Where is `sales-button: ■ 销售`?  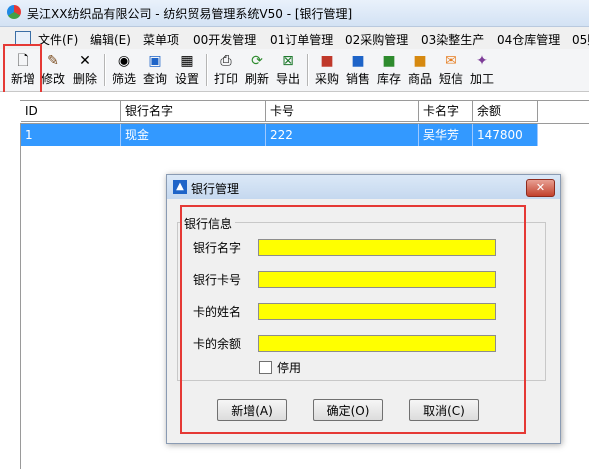
sales-button: ■ 销售 is located at coordinates (358, 70).